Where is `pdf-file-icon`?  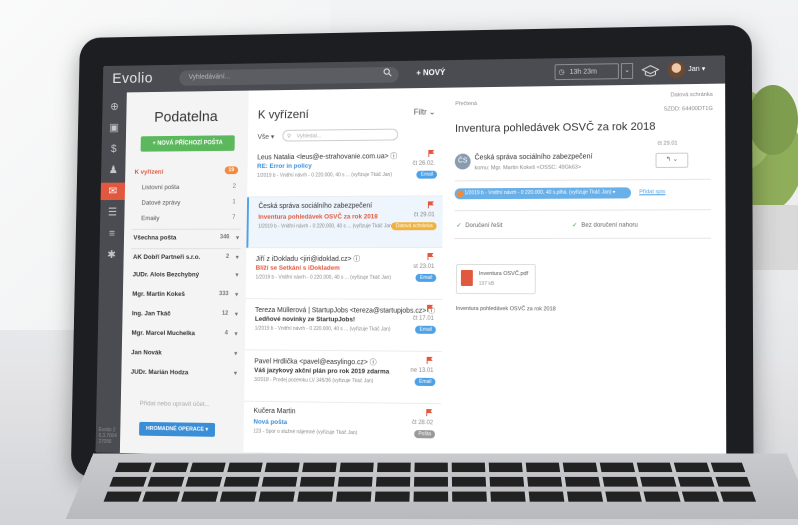
pdf-file-icon is located at coordinates (466, 277).